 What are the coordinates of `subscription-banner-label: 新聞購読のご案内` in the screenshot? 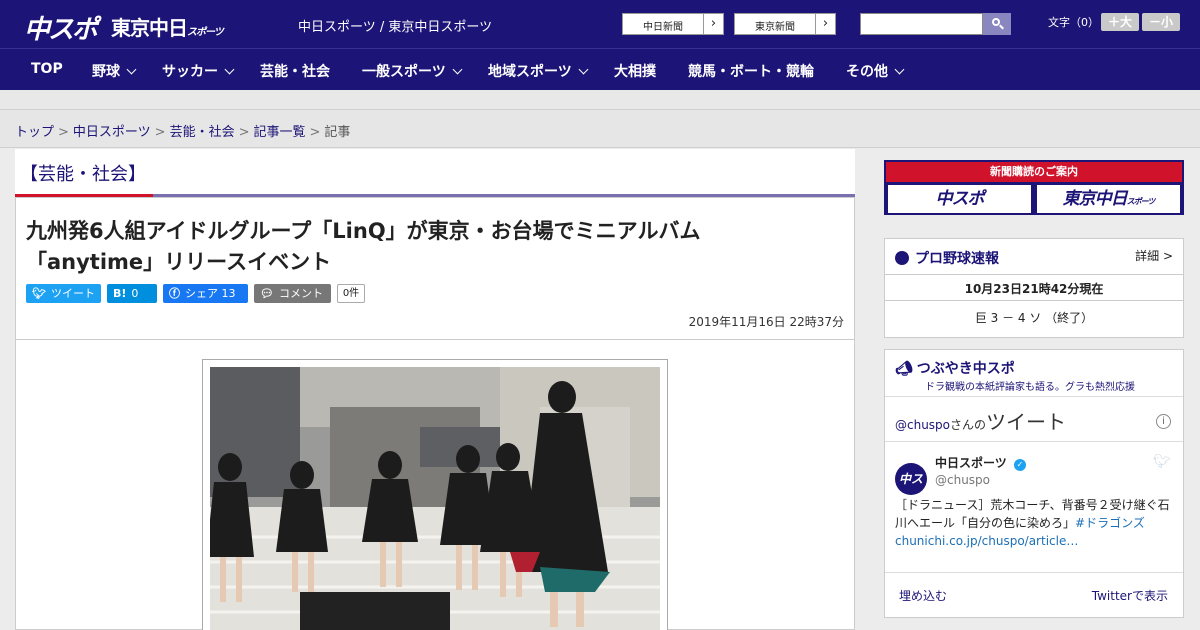 It's located at (1034, 172).